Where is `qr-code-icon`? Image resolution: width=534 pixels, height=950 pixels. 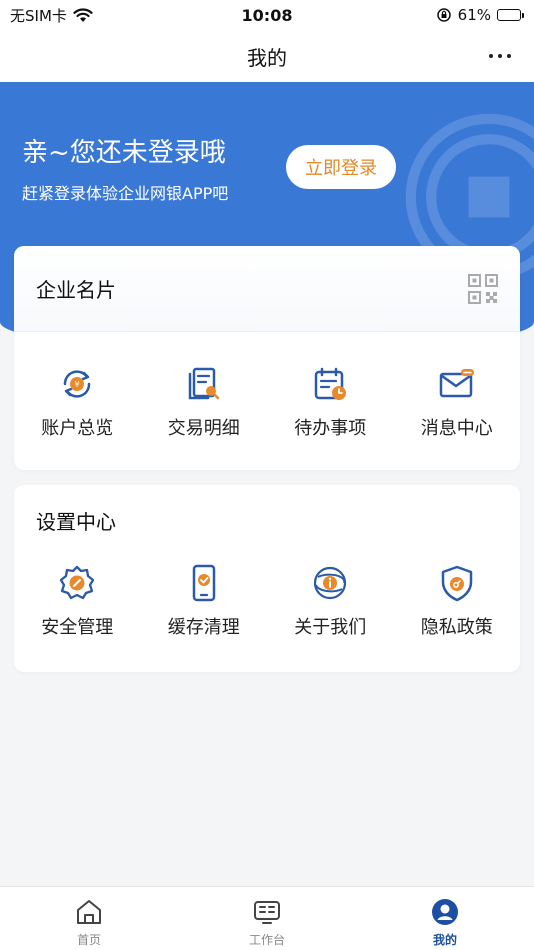 qr-code-icon is located at coordinates (483, 288).